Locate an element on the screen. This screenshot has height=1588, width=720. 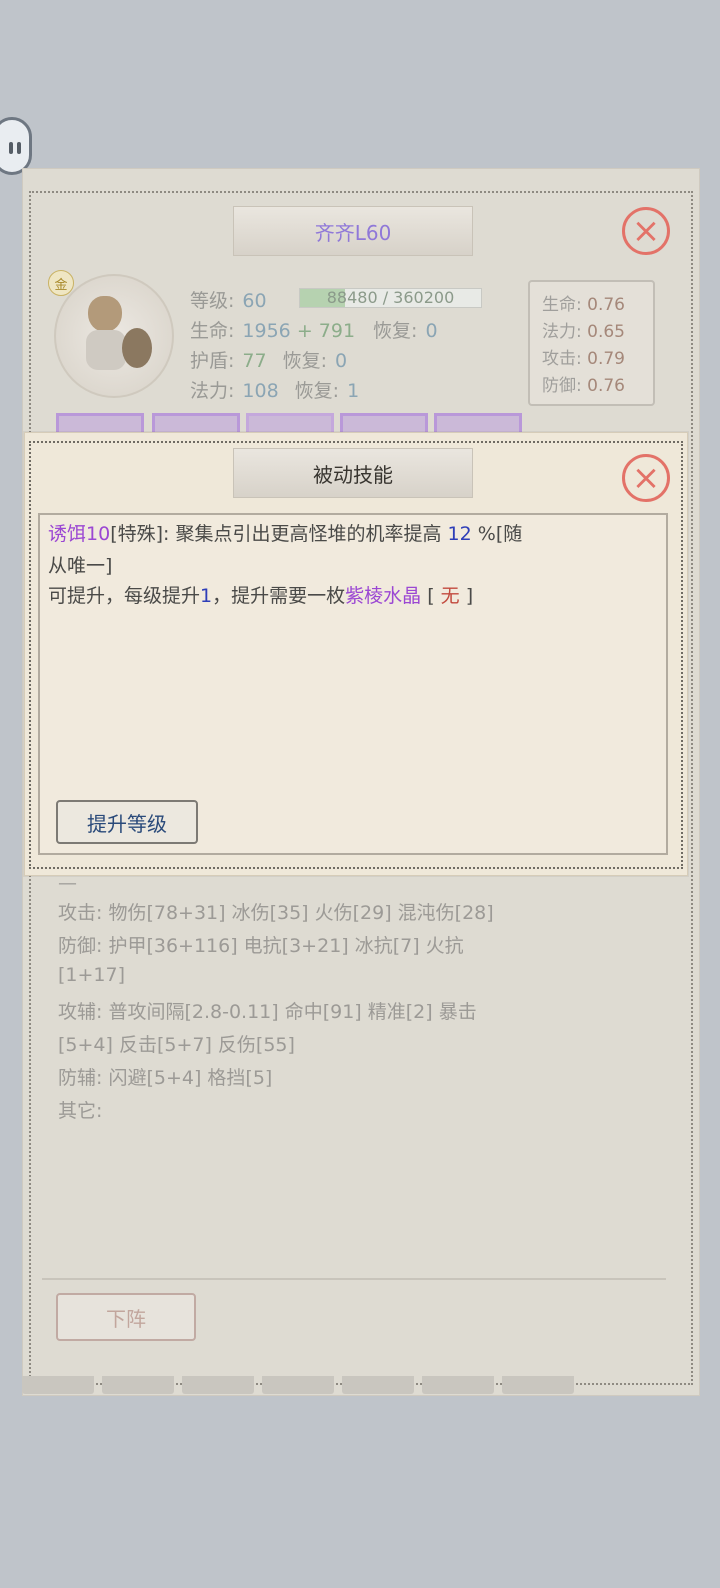
upgrade-level-button: 提升等级 is located at coordinates (127, 822).